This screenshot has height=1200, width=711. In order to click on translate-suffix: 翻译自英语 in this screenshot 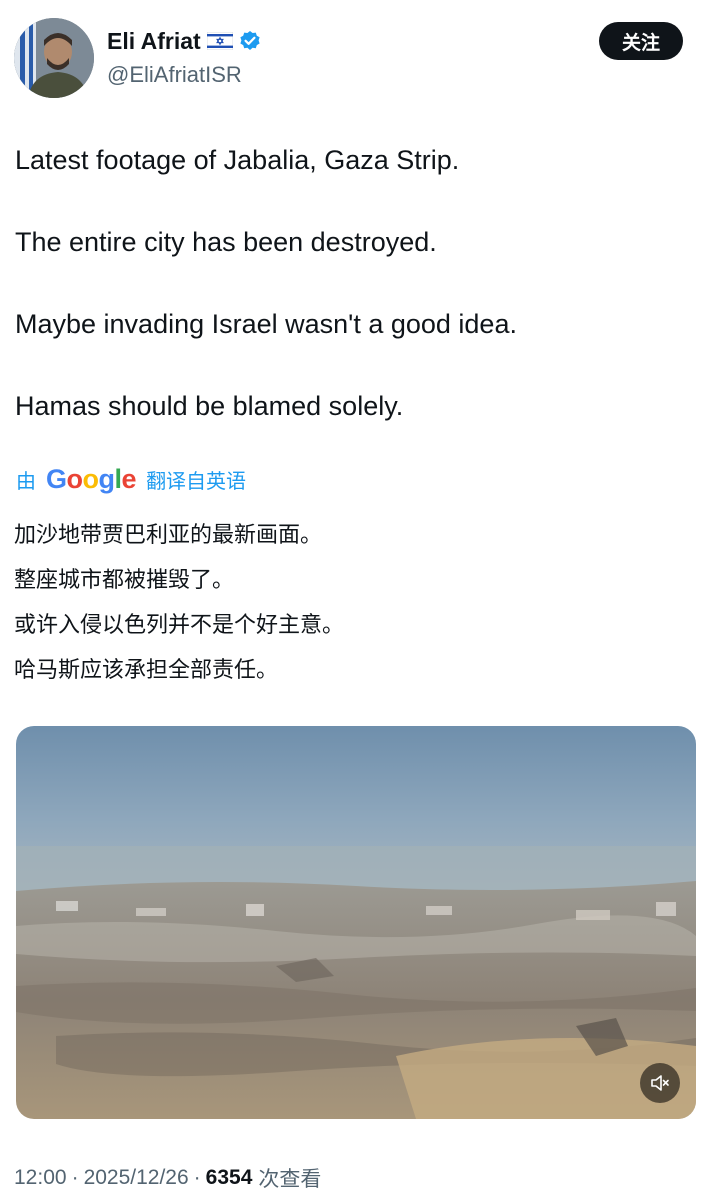, I will do `click(196, 481)`.